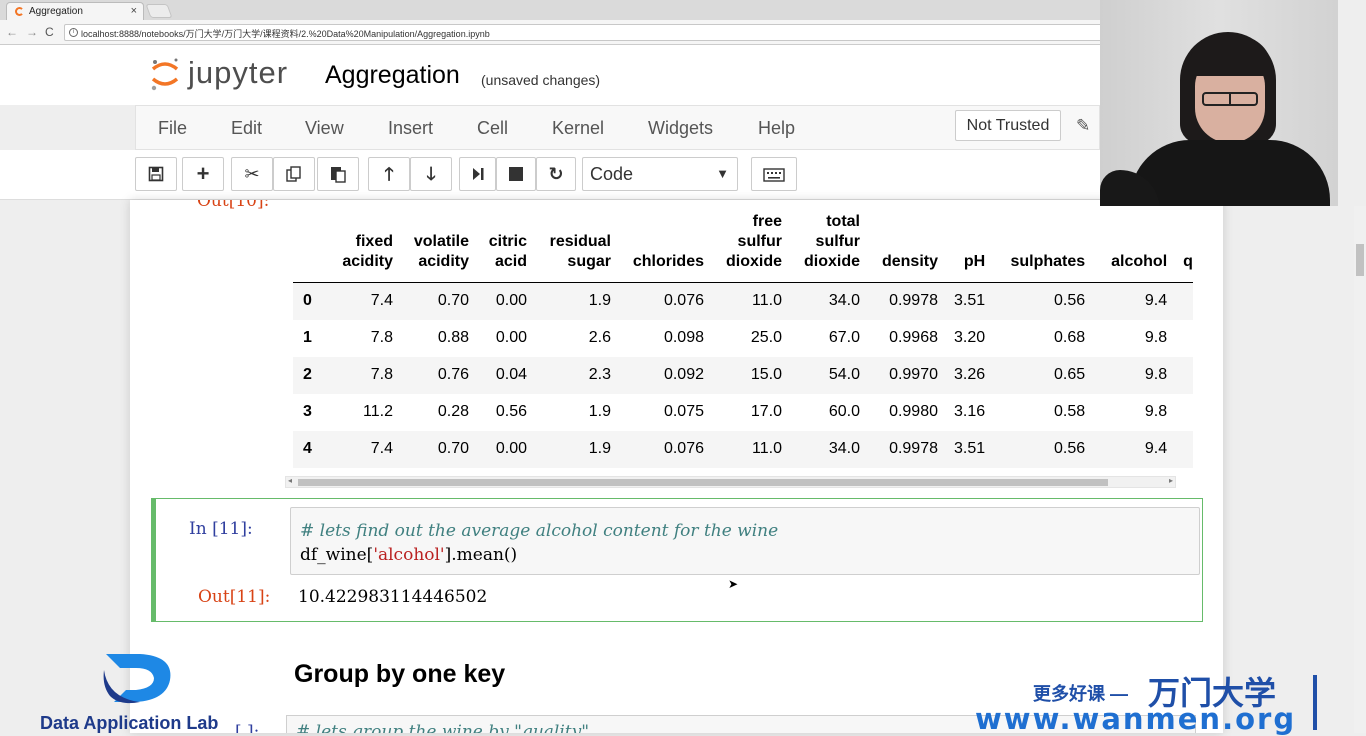 This screenshot has height=736, width=1366. What do you see at coordinates (776, 128) in the screenshot?
I see `menu-help: Help` at bounding box center [776, 128].